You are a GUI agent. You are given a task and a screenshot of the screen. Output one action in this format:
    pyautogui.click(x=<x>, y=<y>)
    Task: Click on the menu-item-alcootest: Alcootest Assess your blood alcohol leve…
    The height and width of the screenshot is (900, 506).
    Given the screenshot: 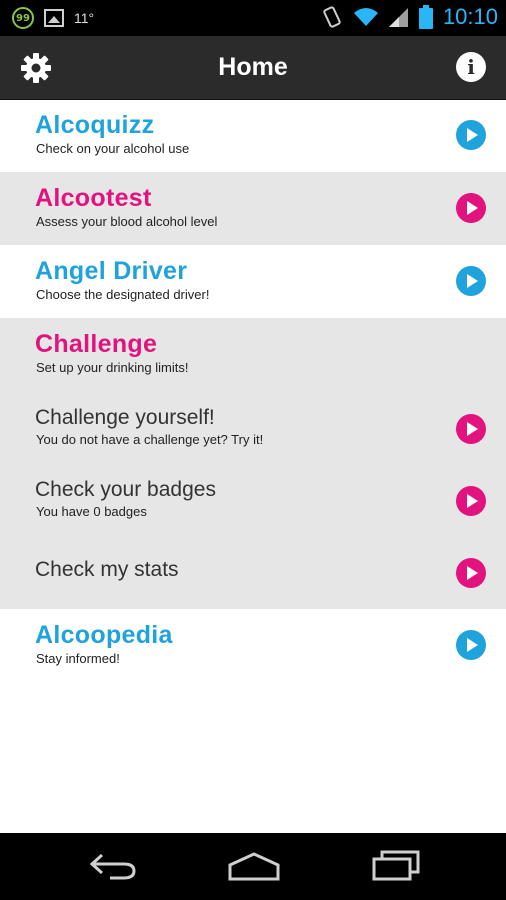 What is the action you would take?
    pyautogui.click(x=253, y=208)
    